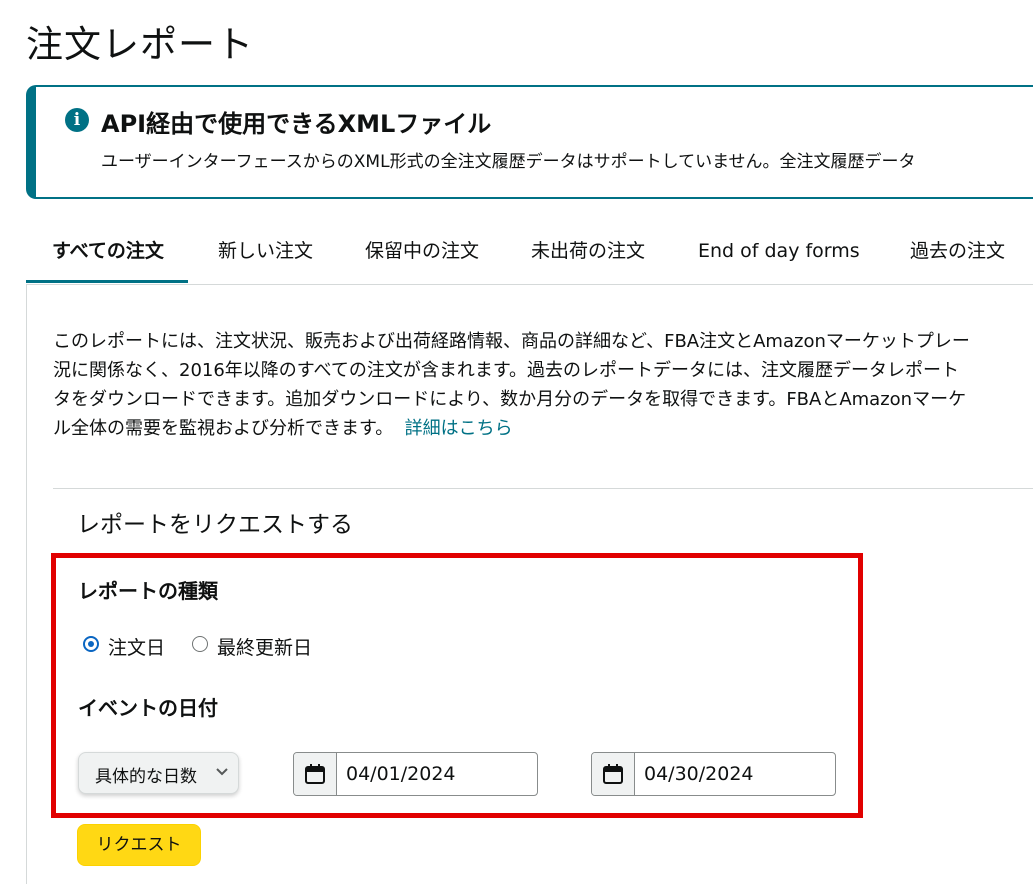  I want to click on request-button: リクエスト, so click(139, 845).